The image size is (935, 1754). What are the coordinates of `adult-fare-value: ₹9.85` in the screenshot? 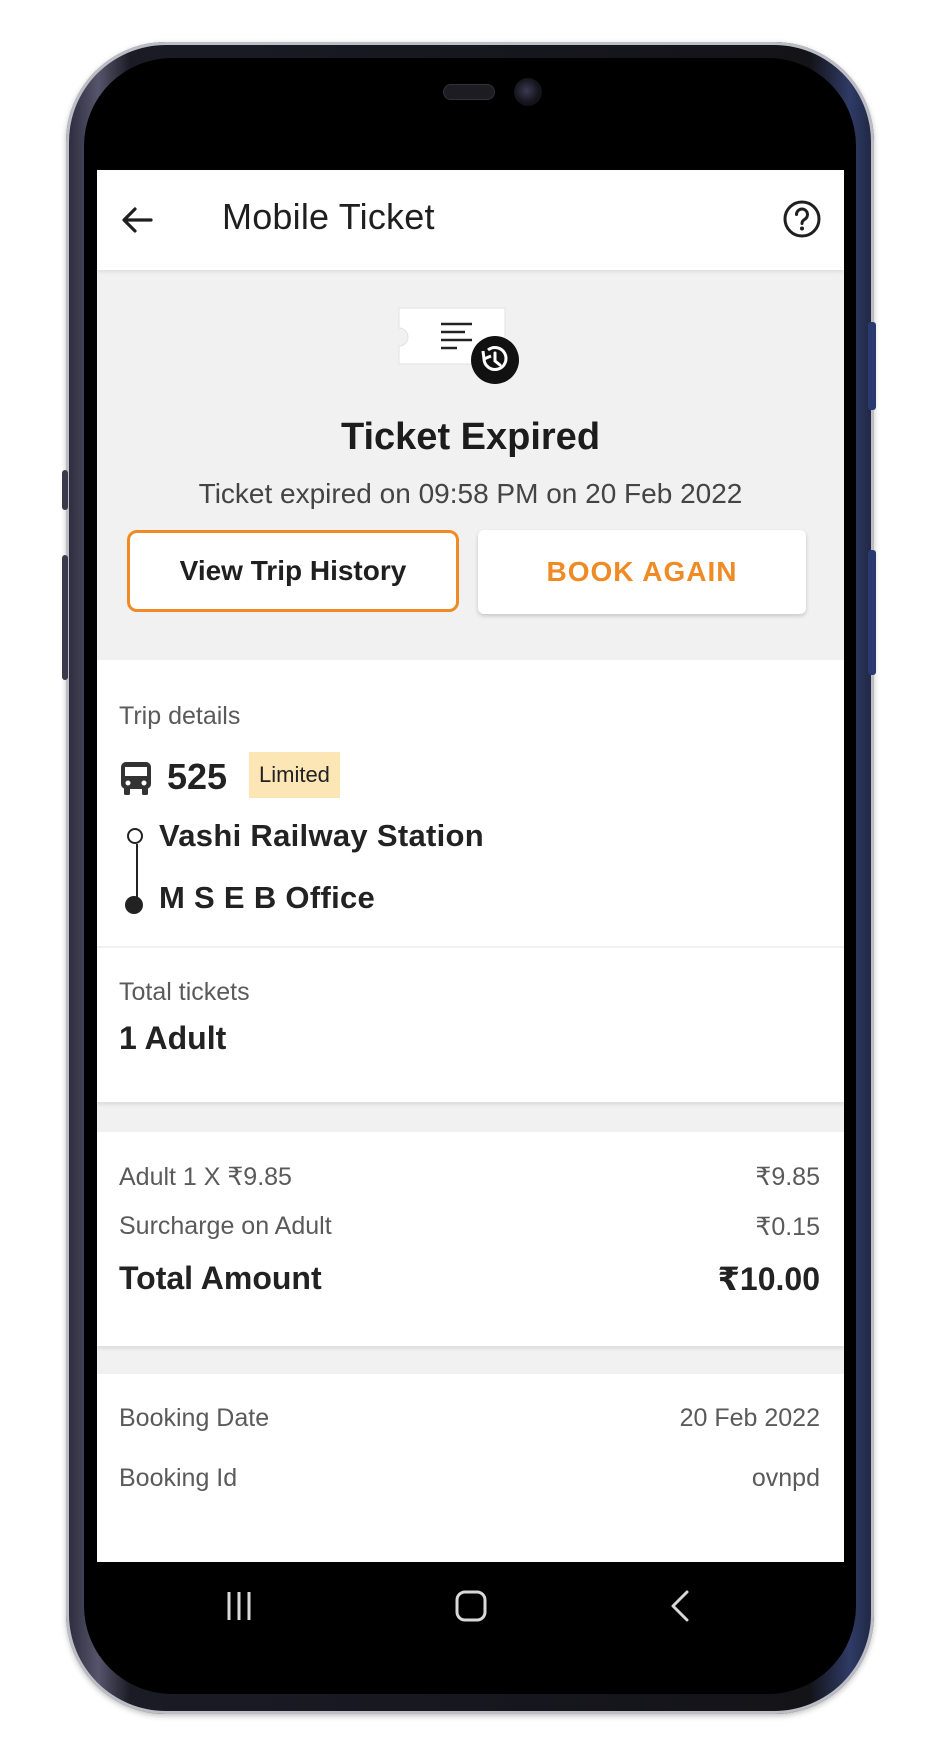 It's located at (787, 1177).